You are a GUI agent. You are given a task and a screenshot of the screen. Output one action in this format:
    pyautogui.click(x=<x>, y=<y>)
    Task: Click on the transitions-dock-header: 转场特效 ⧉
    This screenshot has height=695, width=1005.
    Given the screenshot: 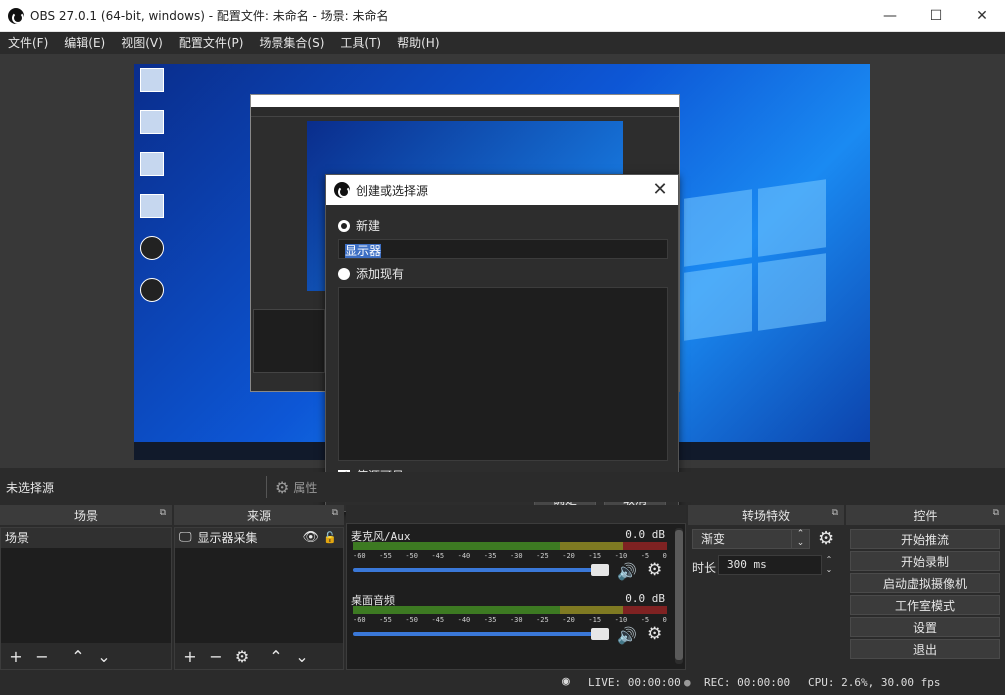 What is the action you would take?
    pyautogui.click(x=766, y=515)
    